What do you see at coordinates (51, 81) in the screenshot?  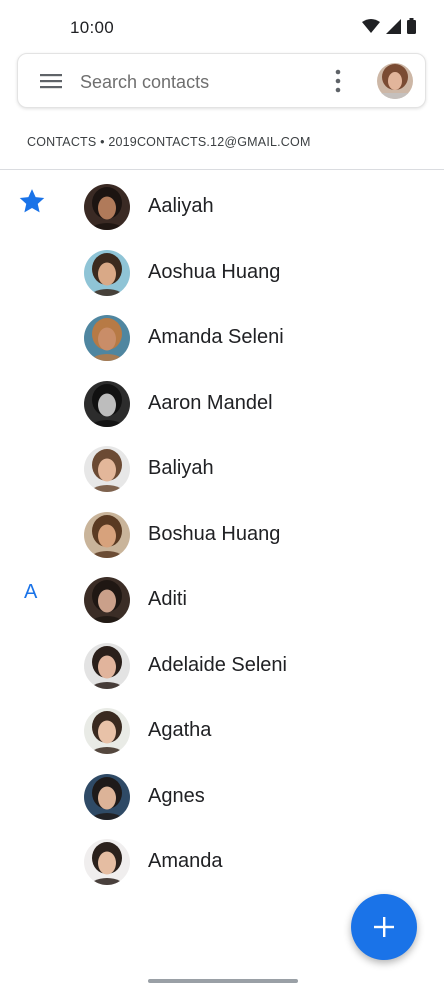 I see `menu-icon` at bounding box center [51, 81].